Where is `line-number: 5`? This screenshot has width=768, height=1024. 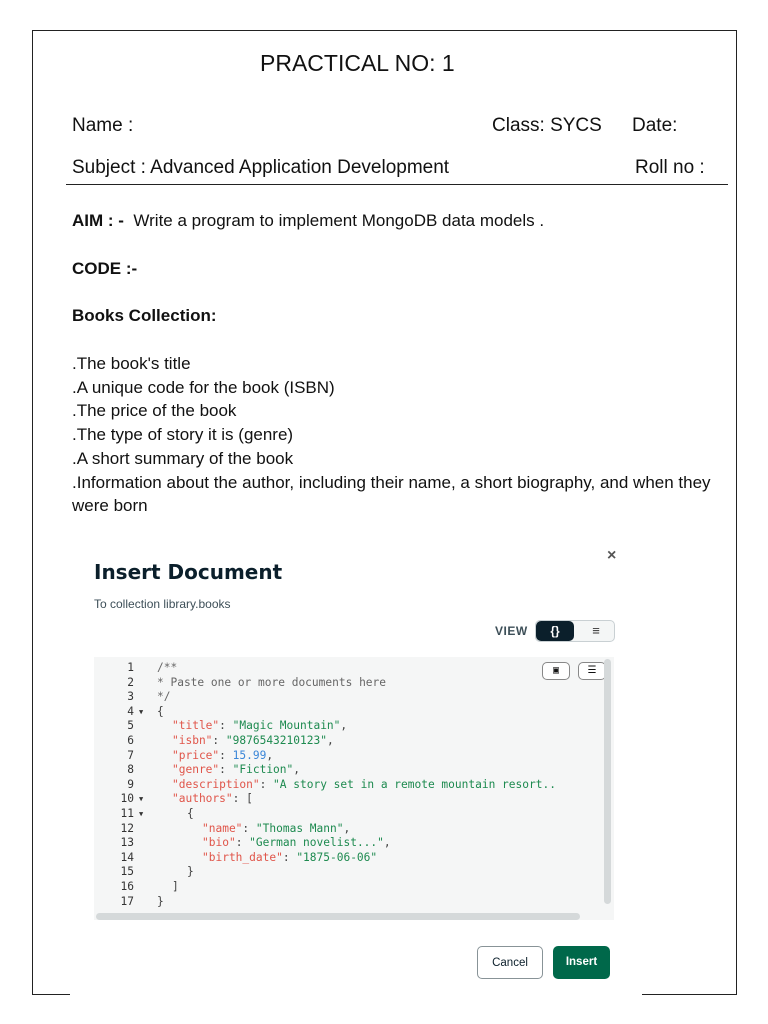 line-number: 5 is located at coordinates (130, 726).